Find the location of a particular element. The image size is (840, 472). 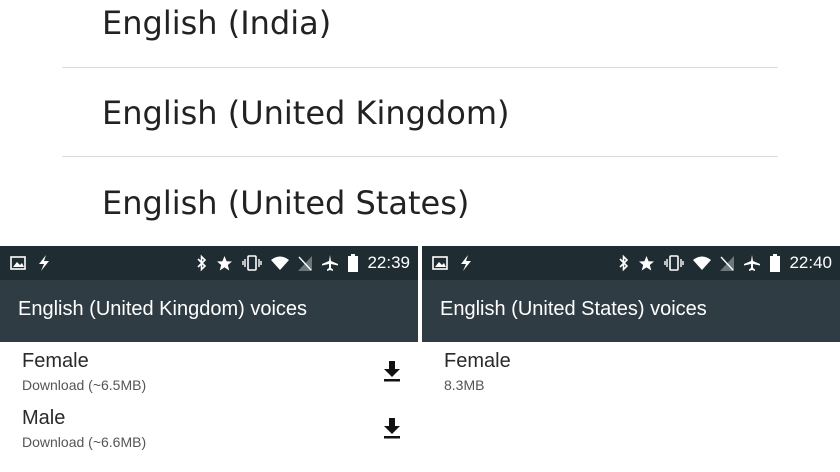

app-bar: English (United States) voices is located at coordinates (631, 311).